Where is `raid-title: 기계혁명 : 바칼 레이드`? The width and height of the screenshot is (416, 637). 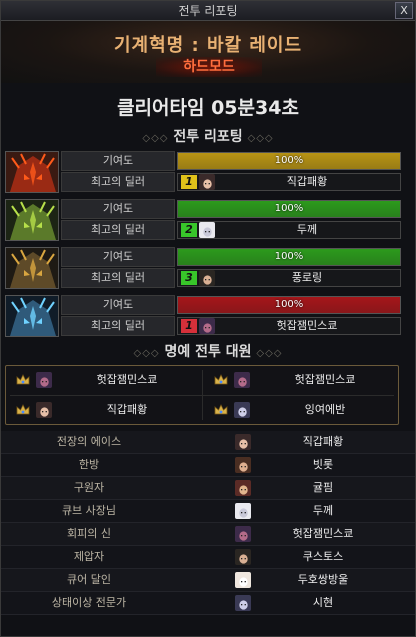
raid-title: 기계혁명 : 바칼 레이드 is located at coordinates (208, 45).